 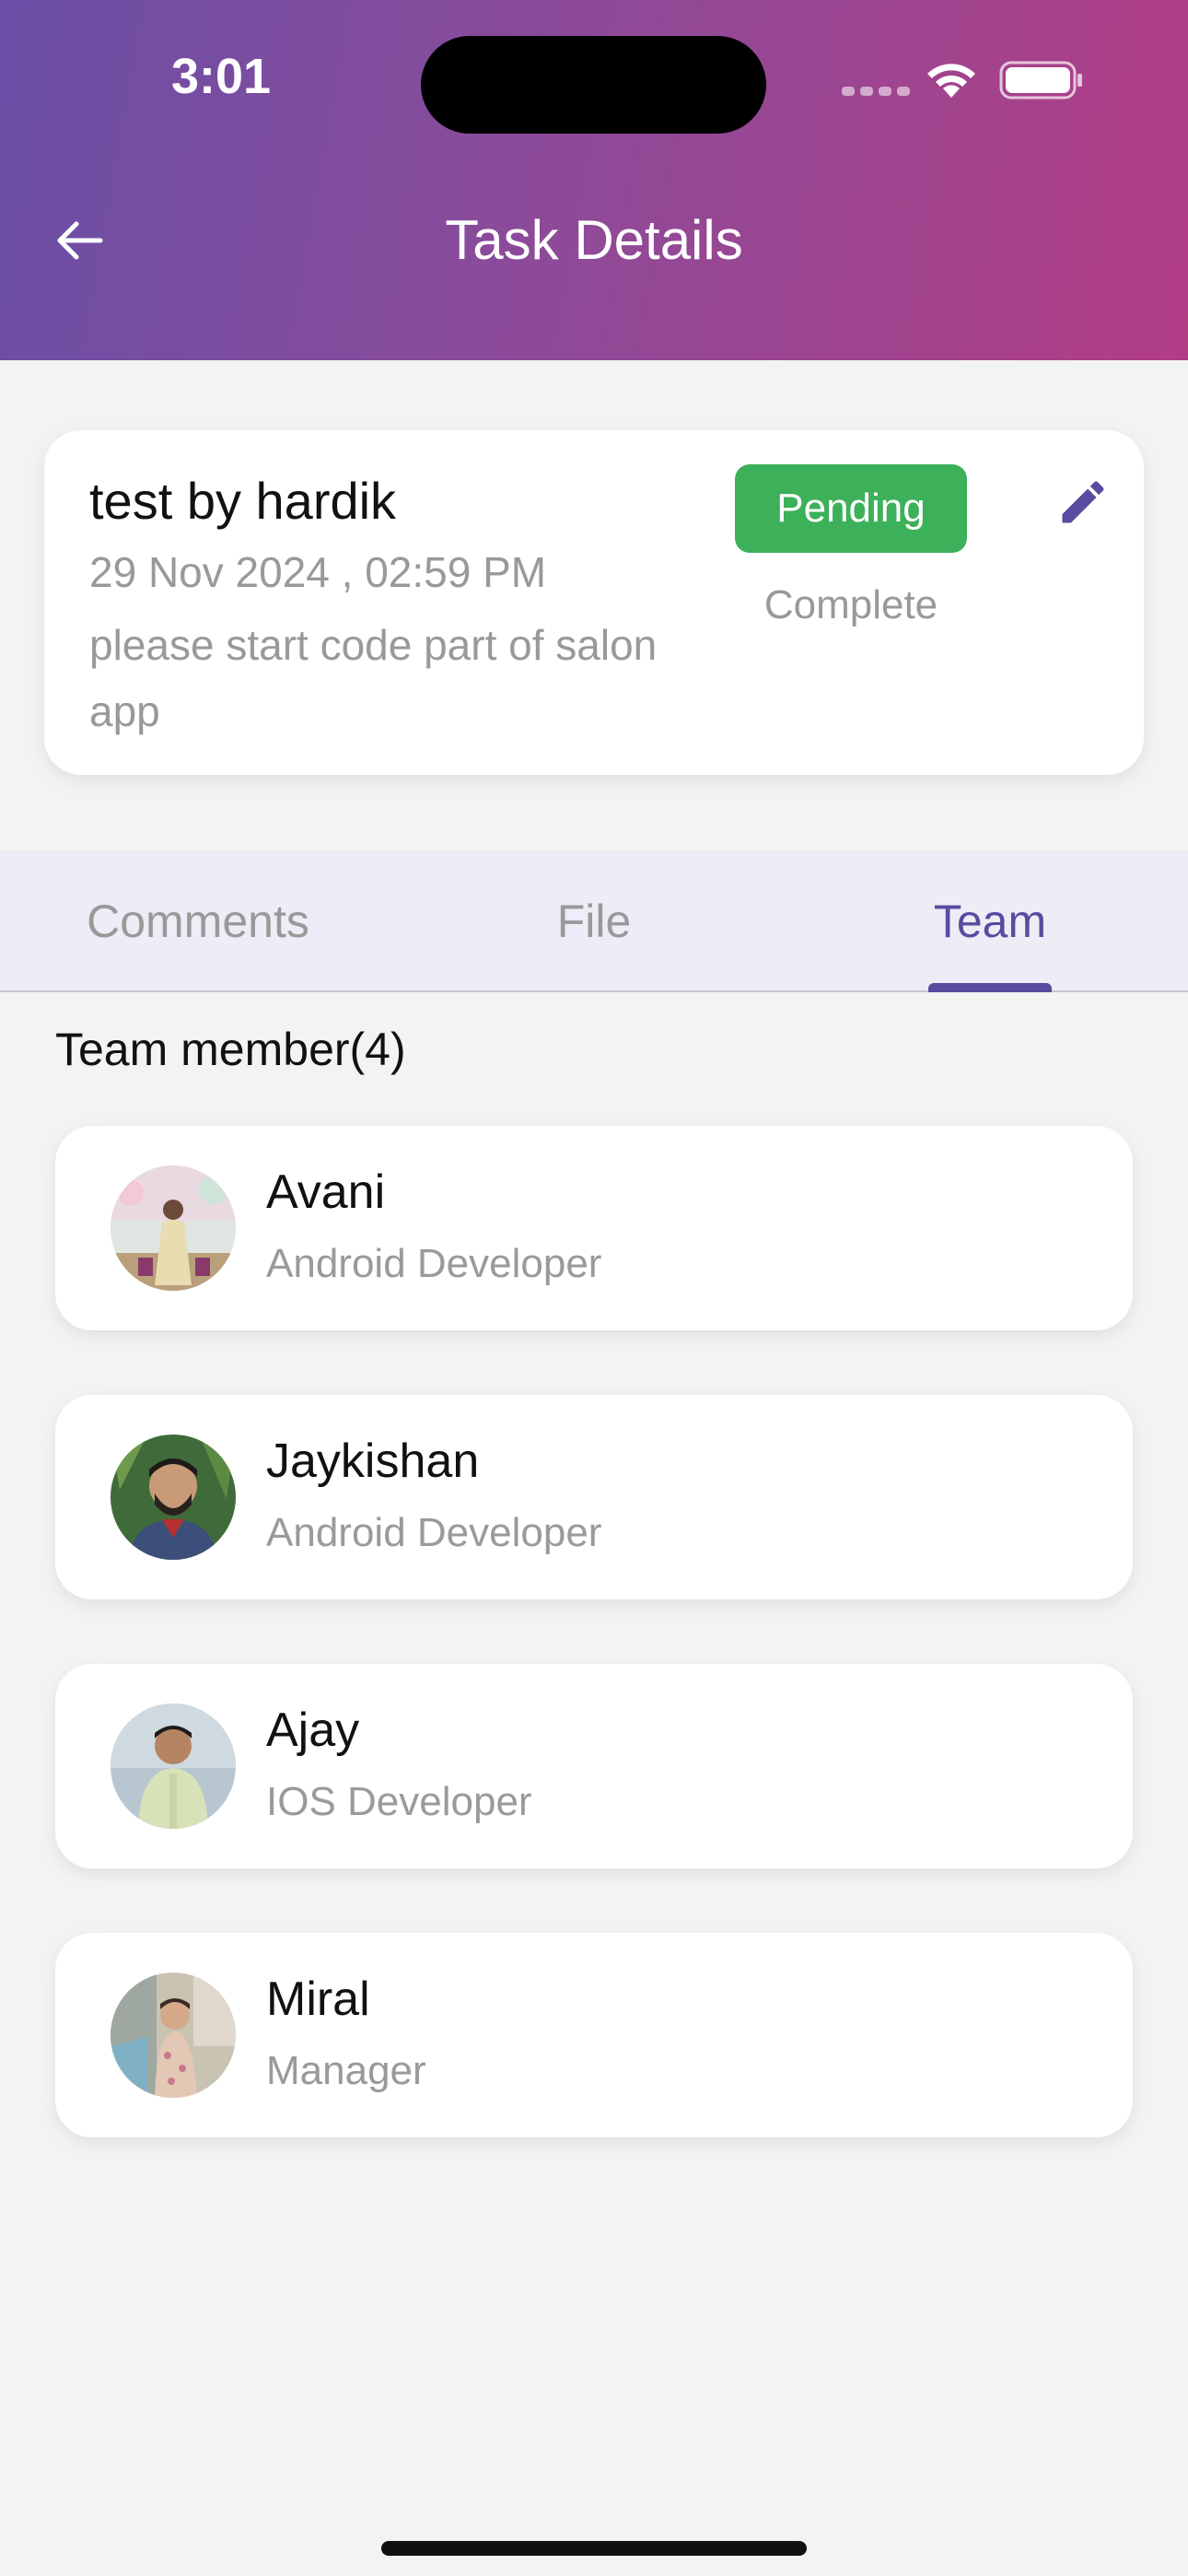 I want to click on status-time: 3:01, so click(x=221, y=76).